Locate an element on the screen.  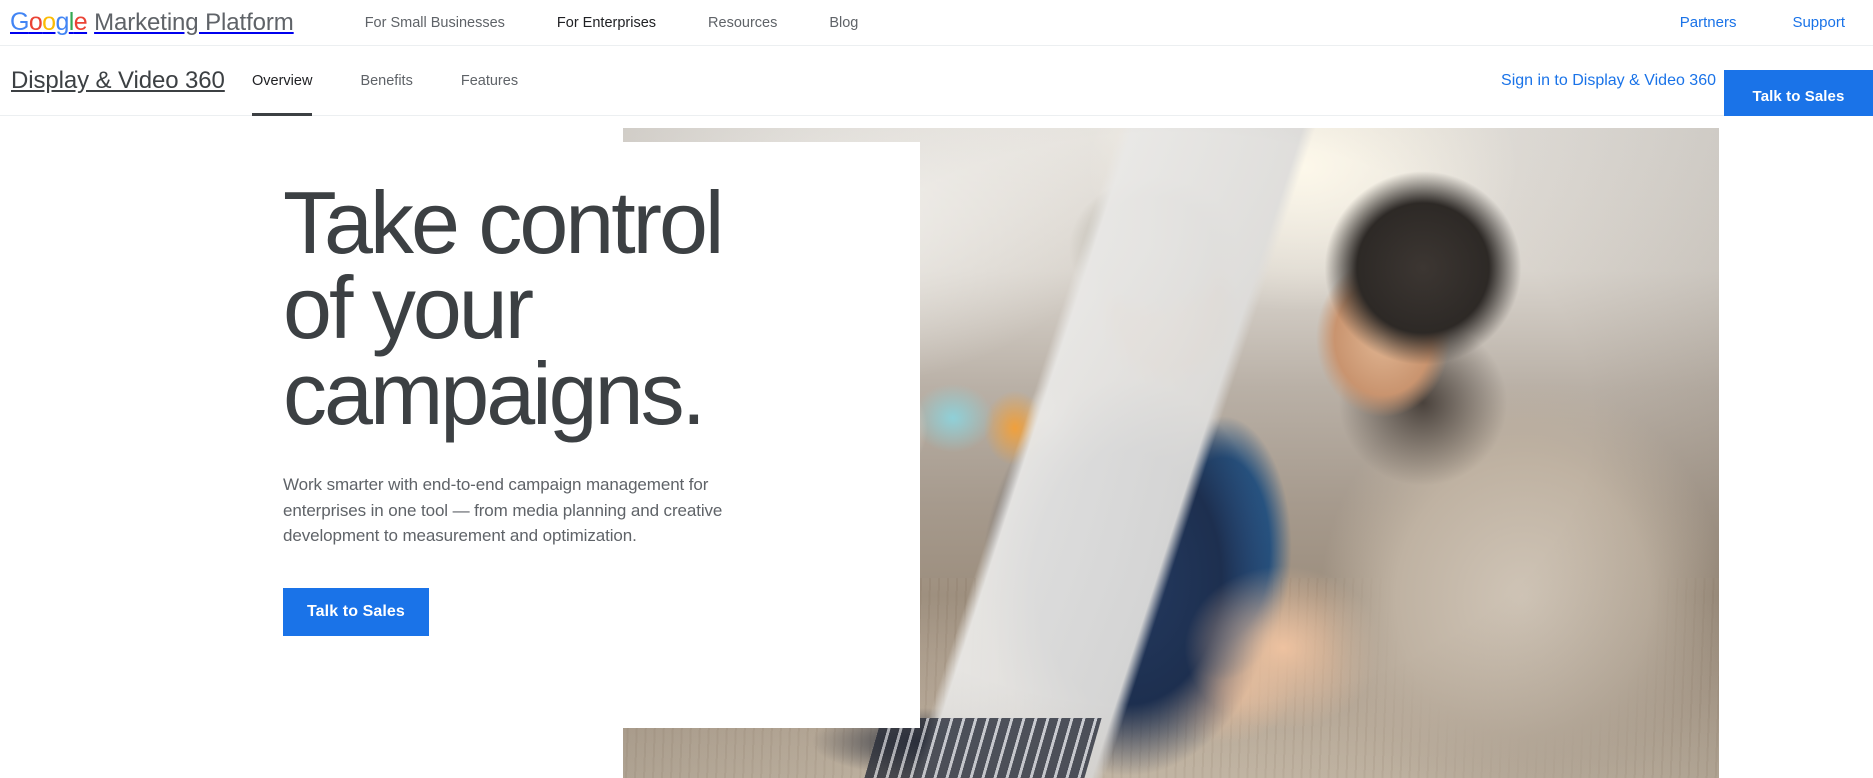
nav-item-resources: Resources is located at coordinates (742, 23).